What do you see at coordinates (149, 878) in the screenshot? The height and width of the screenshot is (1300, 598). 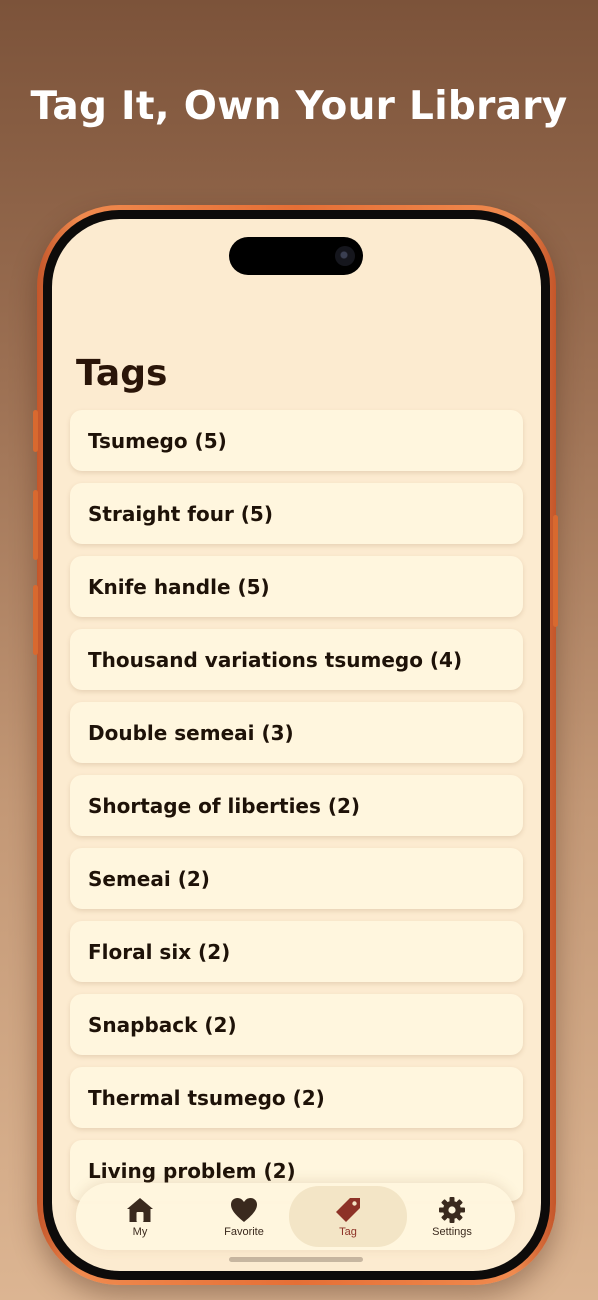 I see `tag-label: Semeai (2)` at bounding box center [149, 878].